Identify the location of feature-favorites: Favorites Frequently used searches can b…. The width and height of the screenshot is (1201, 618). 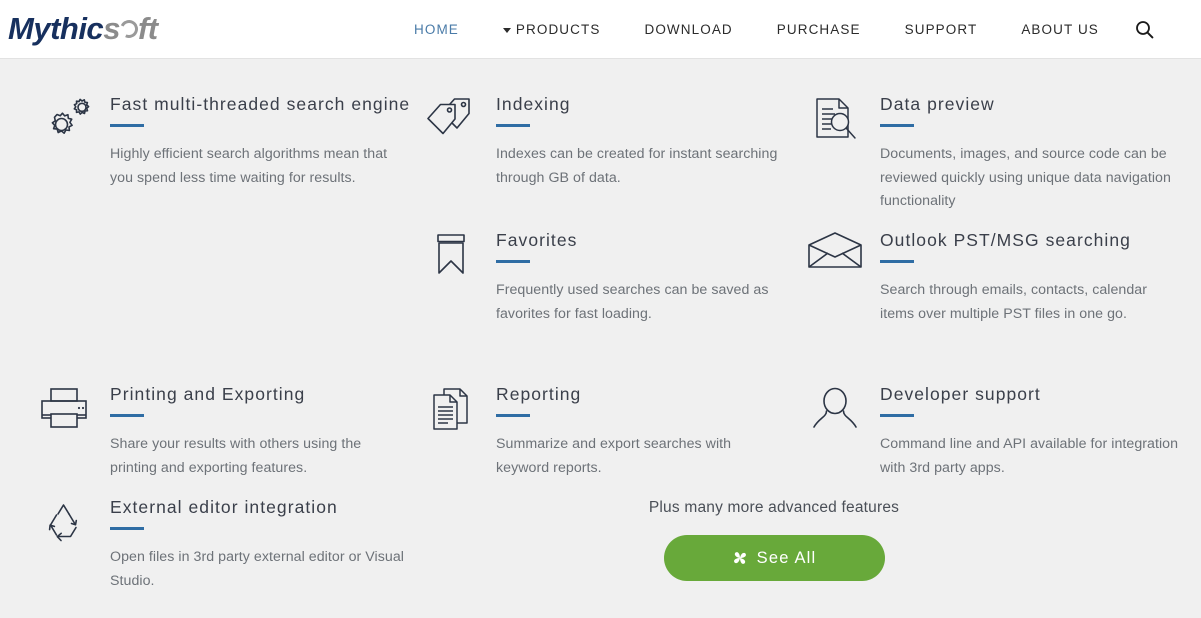
(598, 278).